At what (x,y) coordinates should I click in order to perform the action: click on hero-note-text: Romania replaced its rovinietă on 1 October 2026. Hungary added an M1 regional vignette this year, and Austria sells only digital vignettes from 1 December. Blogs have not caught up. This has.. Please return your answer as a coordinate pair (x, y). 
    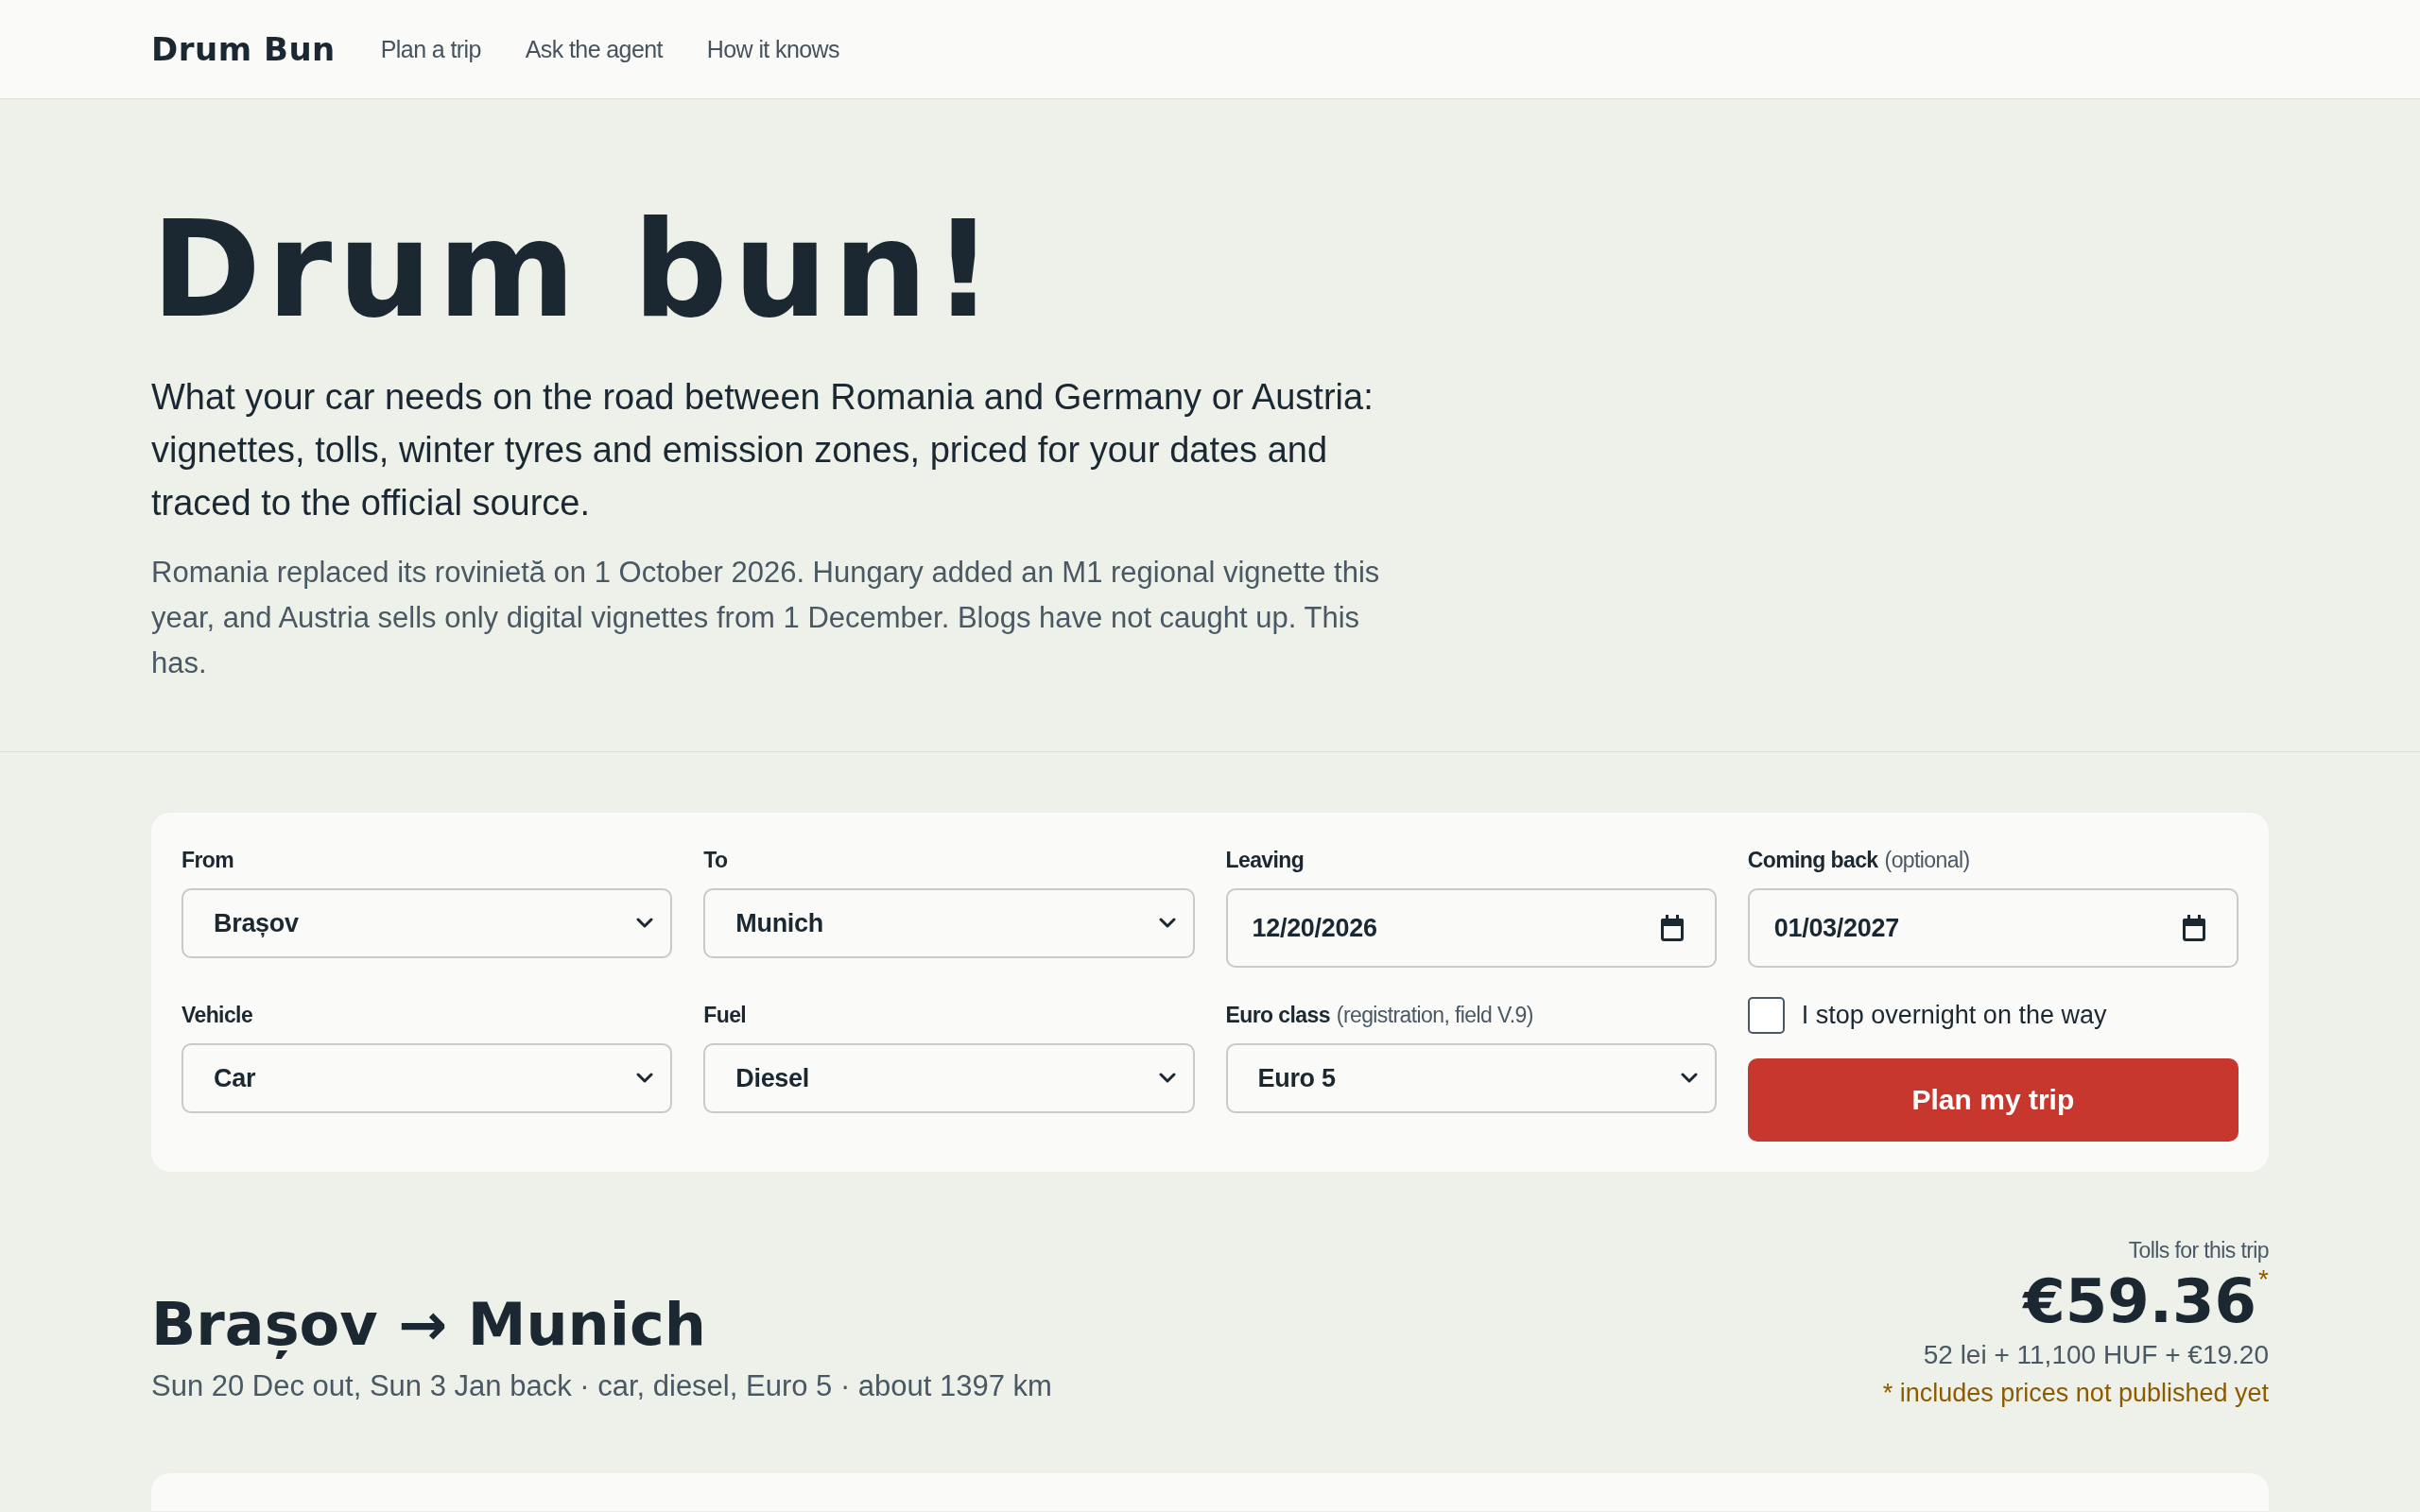
    Looking at the image, I should click on (766, 618).